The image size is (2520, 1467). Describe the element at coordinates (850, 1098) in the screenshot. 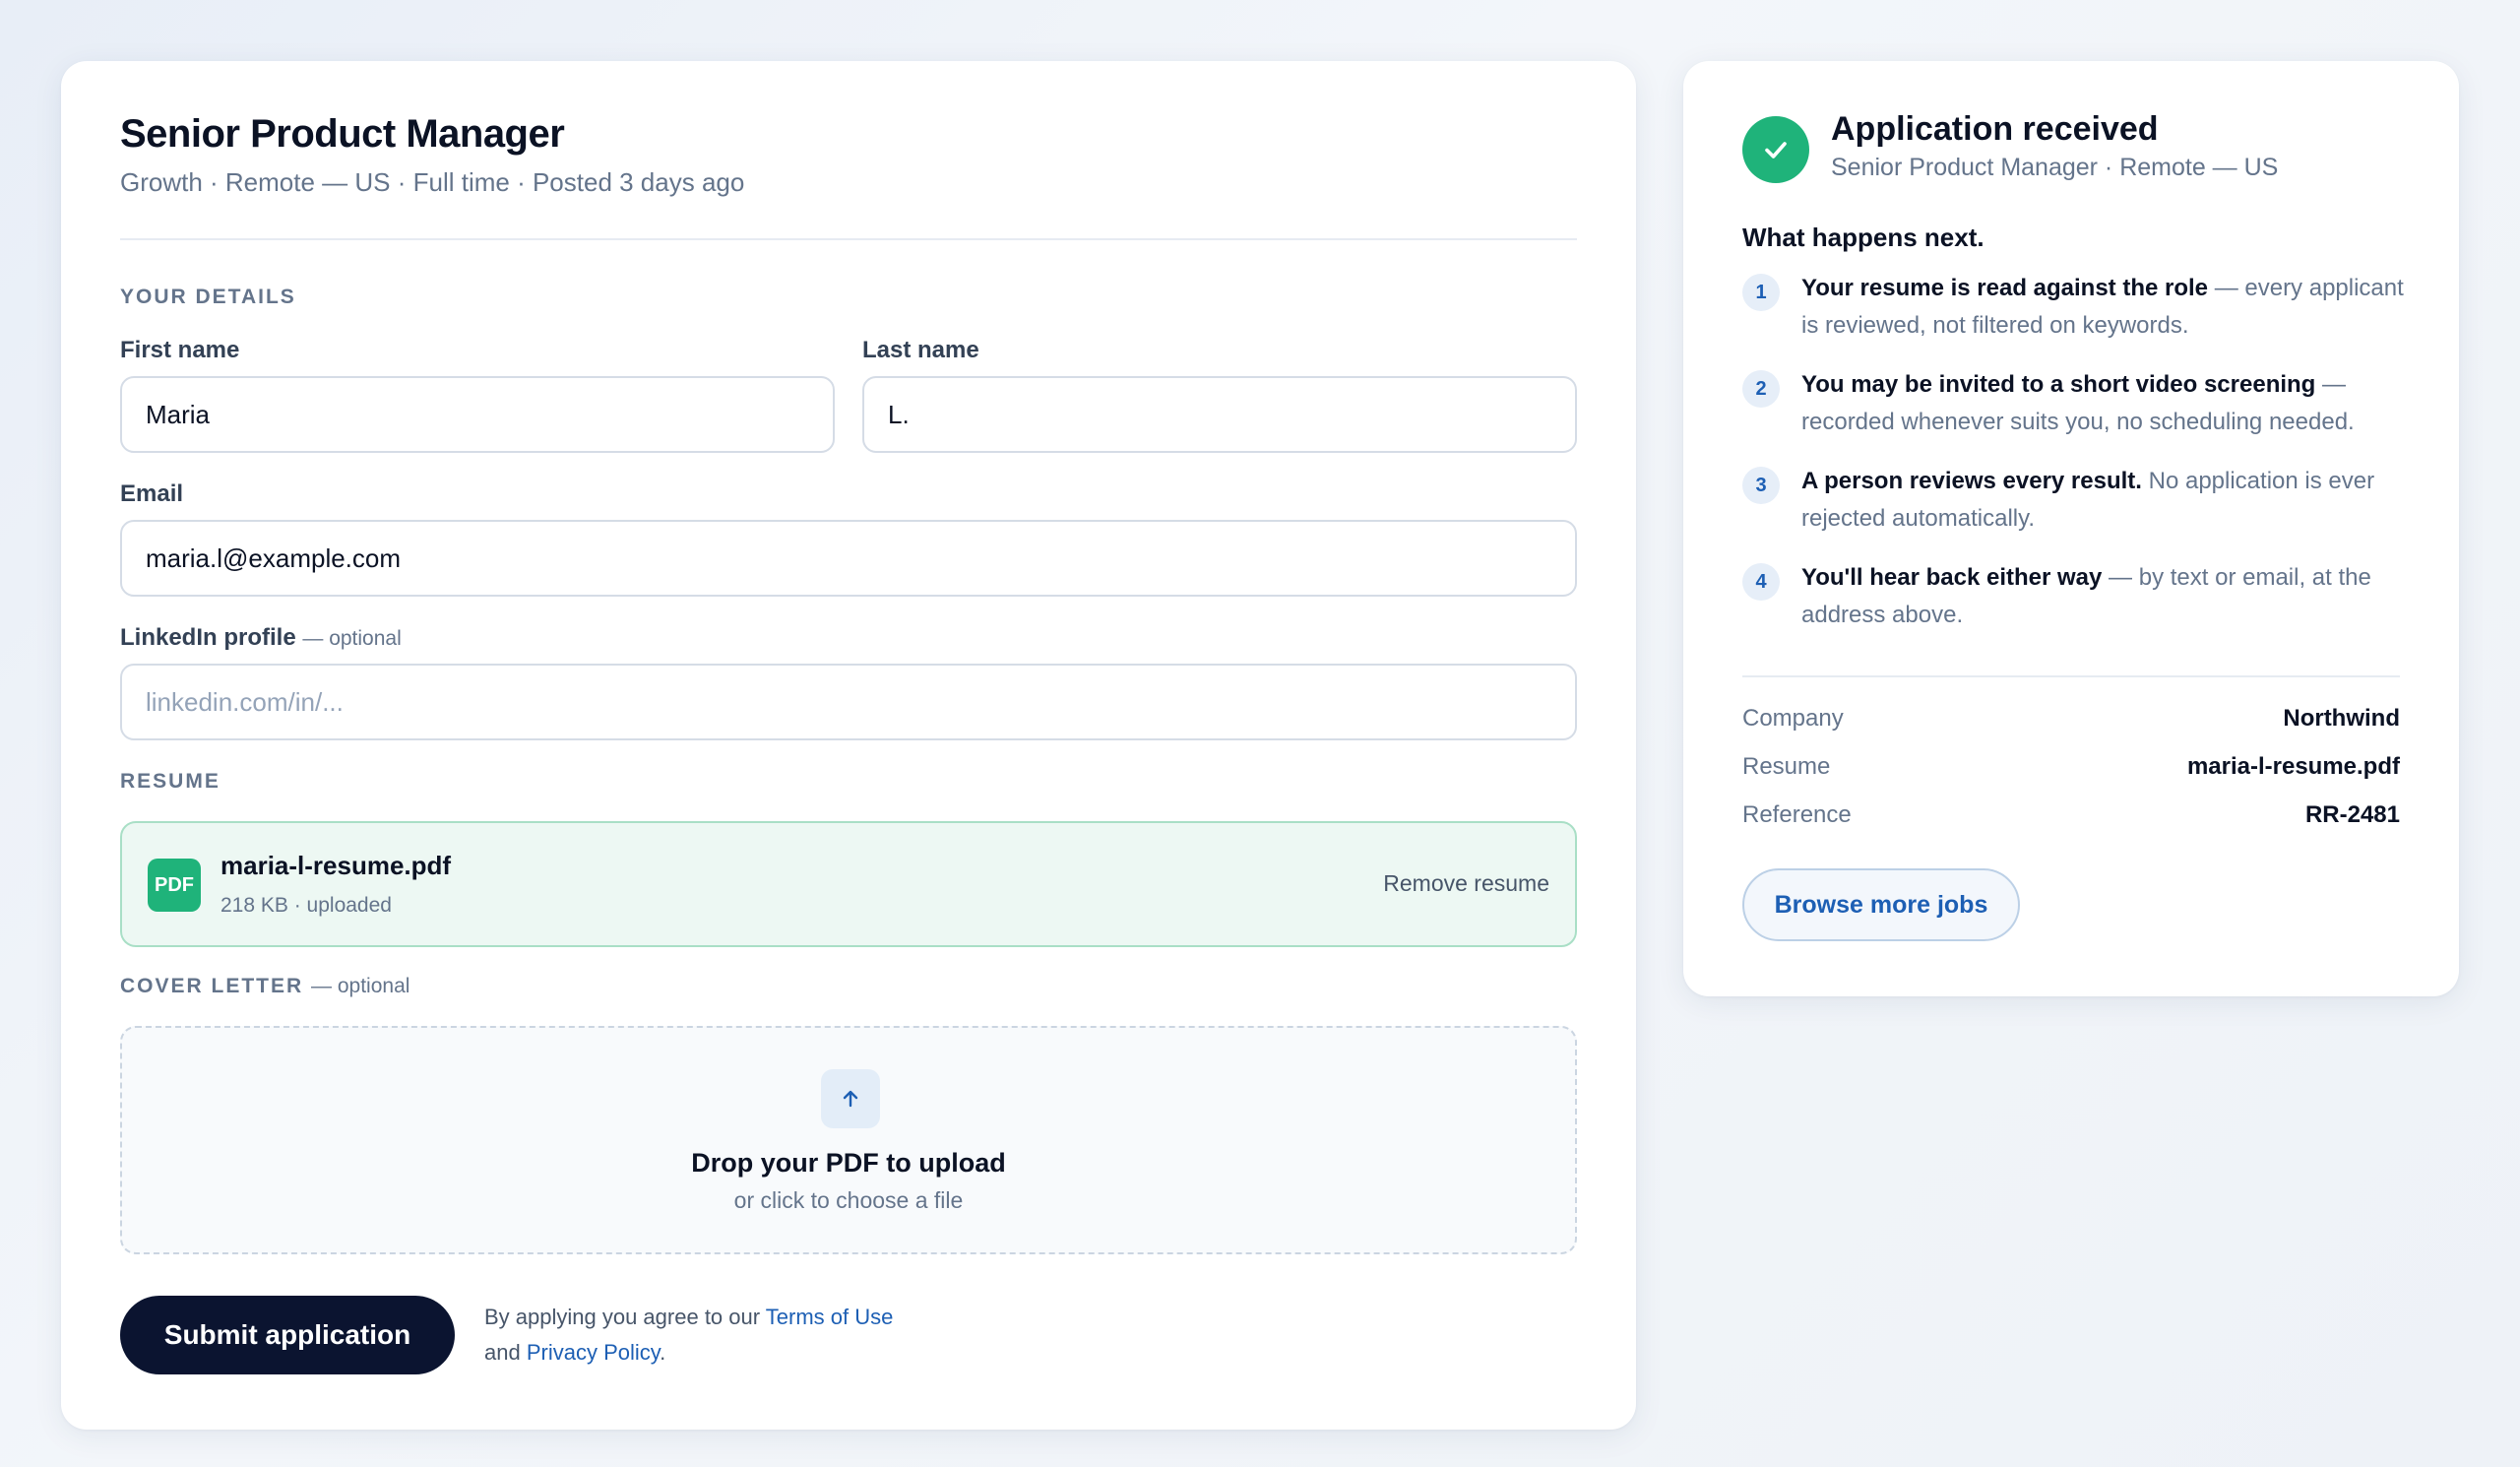

I see `arrow-up-icon` at that location.